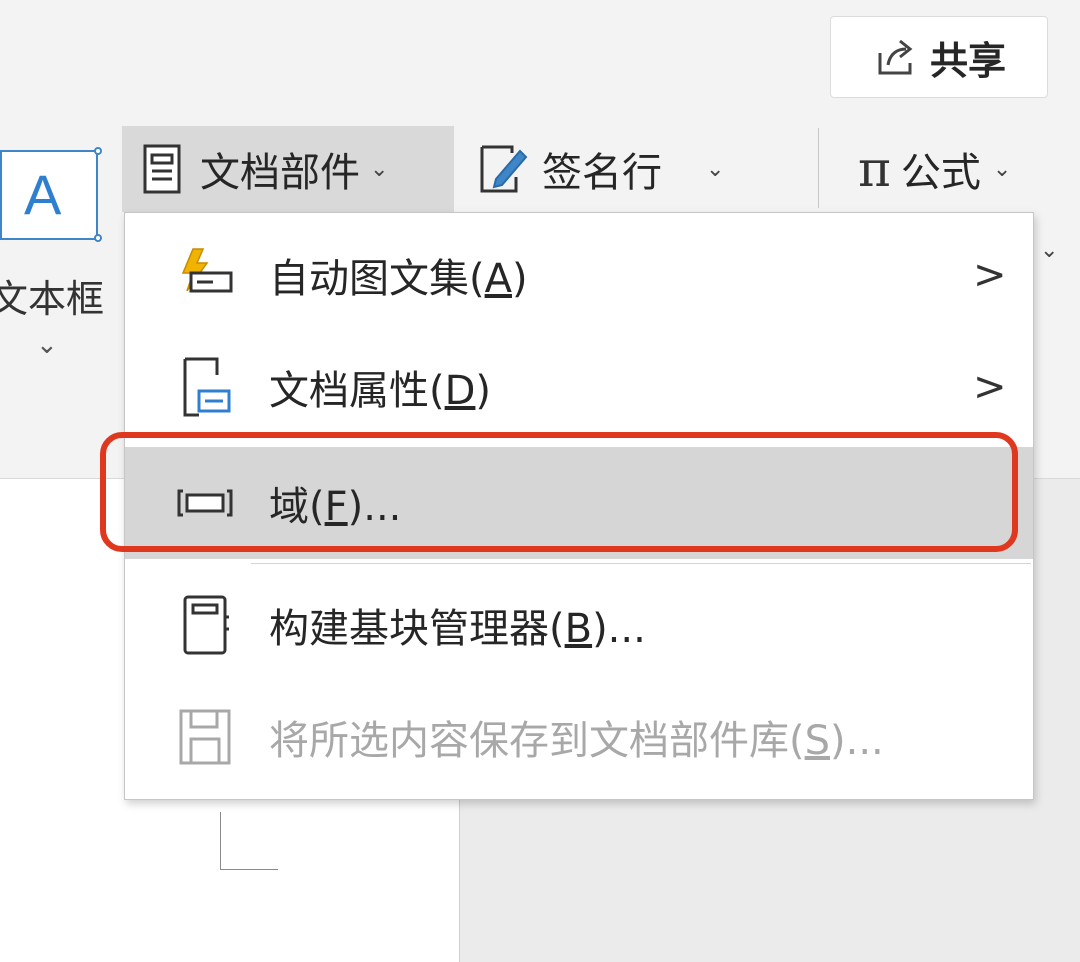 This screenshot has height=962, width=1080. I want to click on signature-line-button: 签名行 ⌄, so click(620, 169).